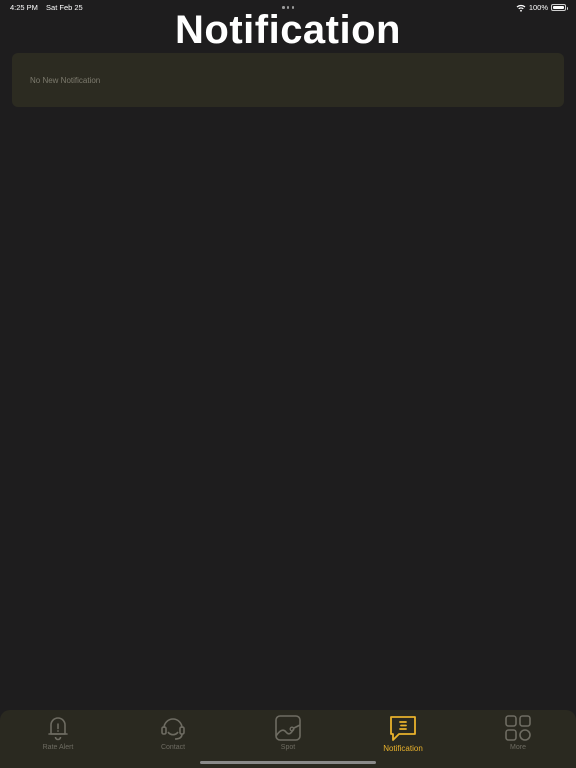  What do you see at coordinates (403, 748) in the screenshot?
I see `tab-label-notification: Notification` at bounding box center [403, 748].